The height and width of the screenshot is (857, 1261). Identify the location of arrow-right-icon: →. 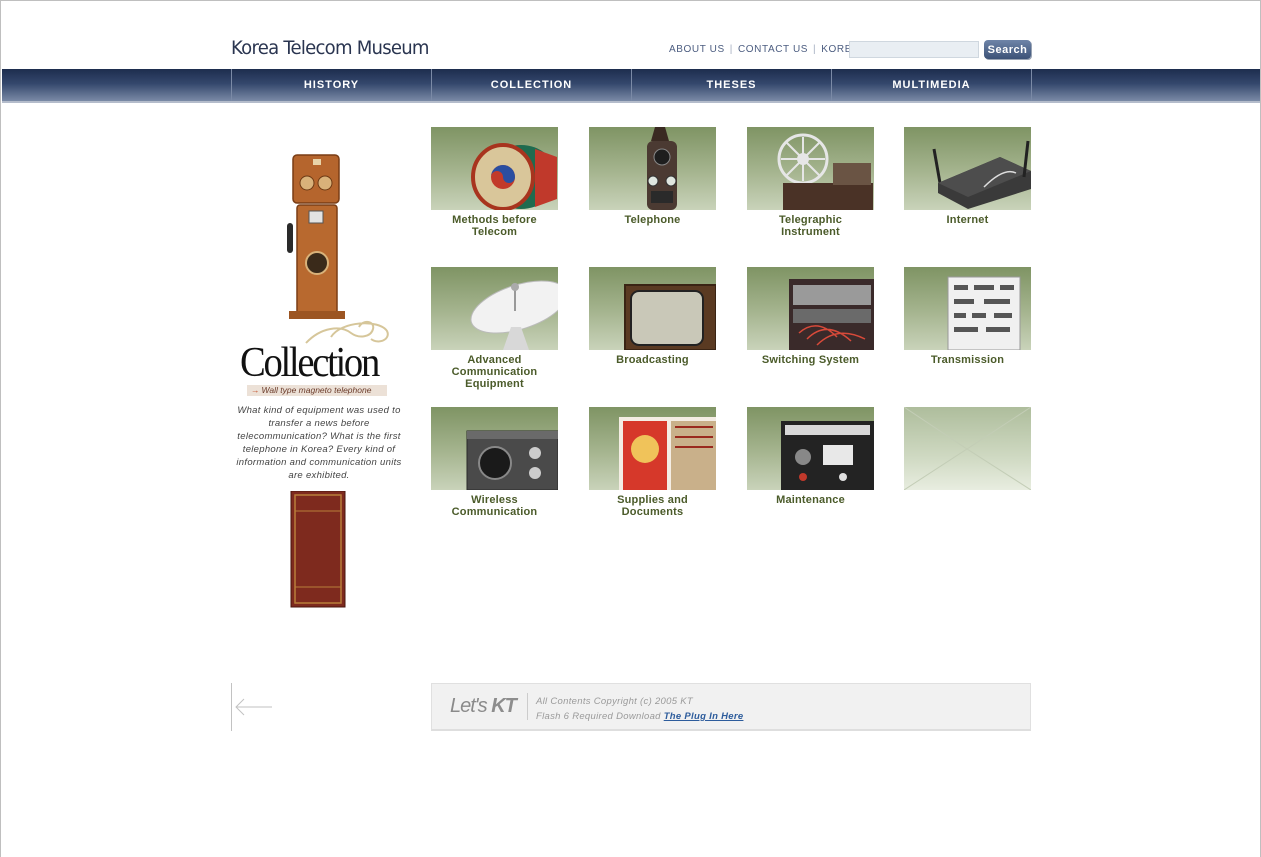
(255, 390).